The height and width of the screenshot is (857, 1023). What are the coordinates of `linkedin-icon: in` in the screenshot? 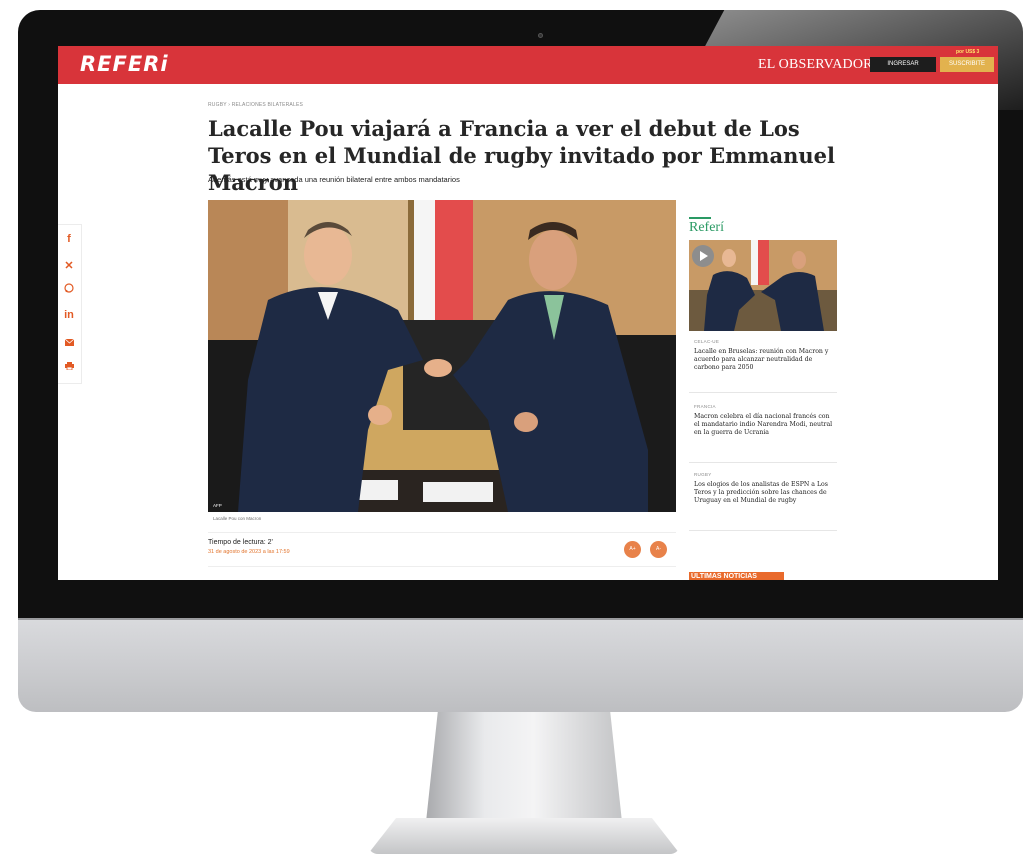 It's located at (69, 315).